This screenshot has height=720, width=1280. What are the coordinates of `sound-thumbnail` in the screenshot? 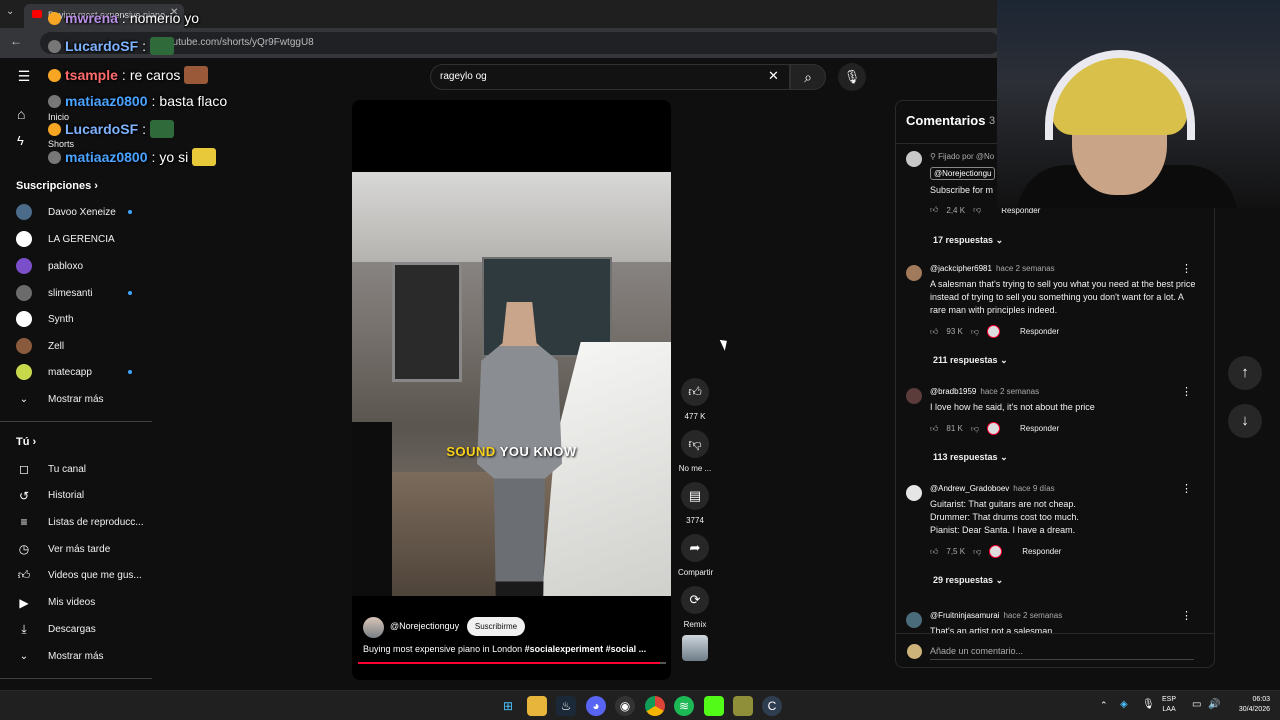 It's located at (695, 648).